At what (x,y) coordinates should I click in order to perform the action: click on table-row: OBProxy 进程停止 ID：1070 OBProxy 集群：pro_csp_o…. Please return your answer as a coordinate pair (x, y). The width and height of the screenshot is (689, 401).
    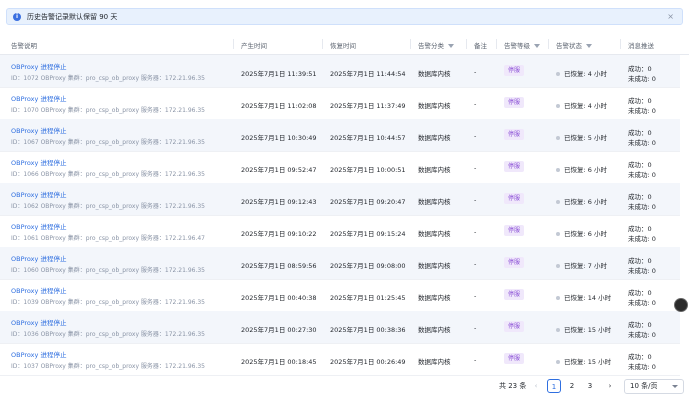
    Looking at the image, I should click on (340, 103).